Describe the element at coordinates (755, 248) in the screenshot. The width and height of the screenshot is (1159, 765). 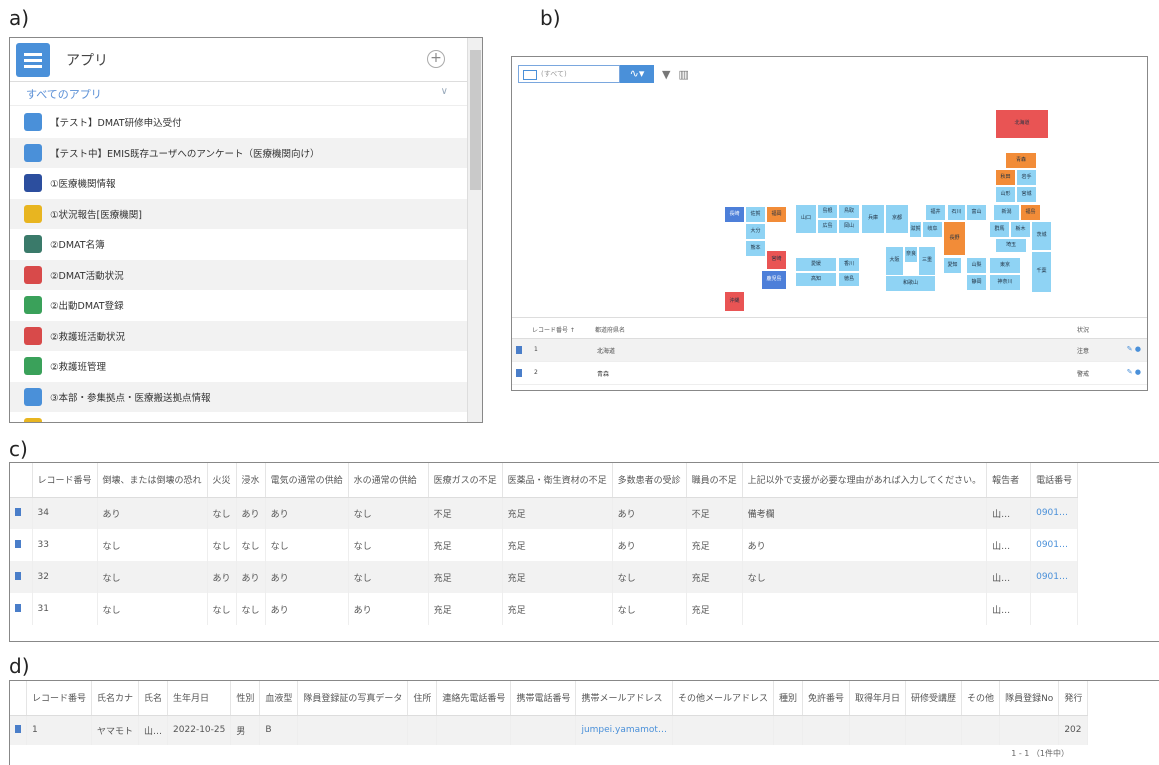
I see `prefecture-tile: 熊本` at that location.